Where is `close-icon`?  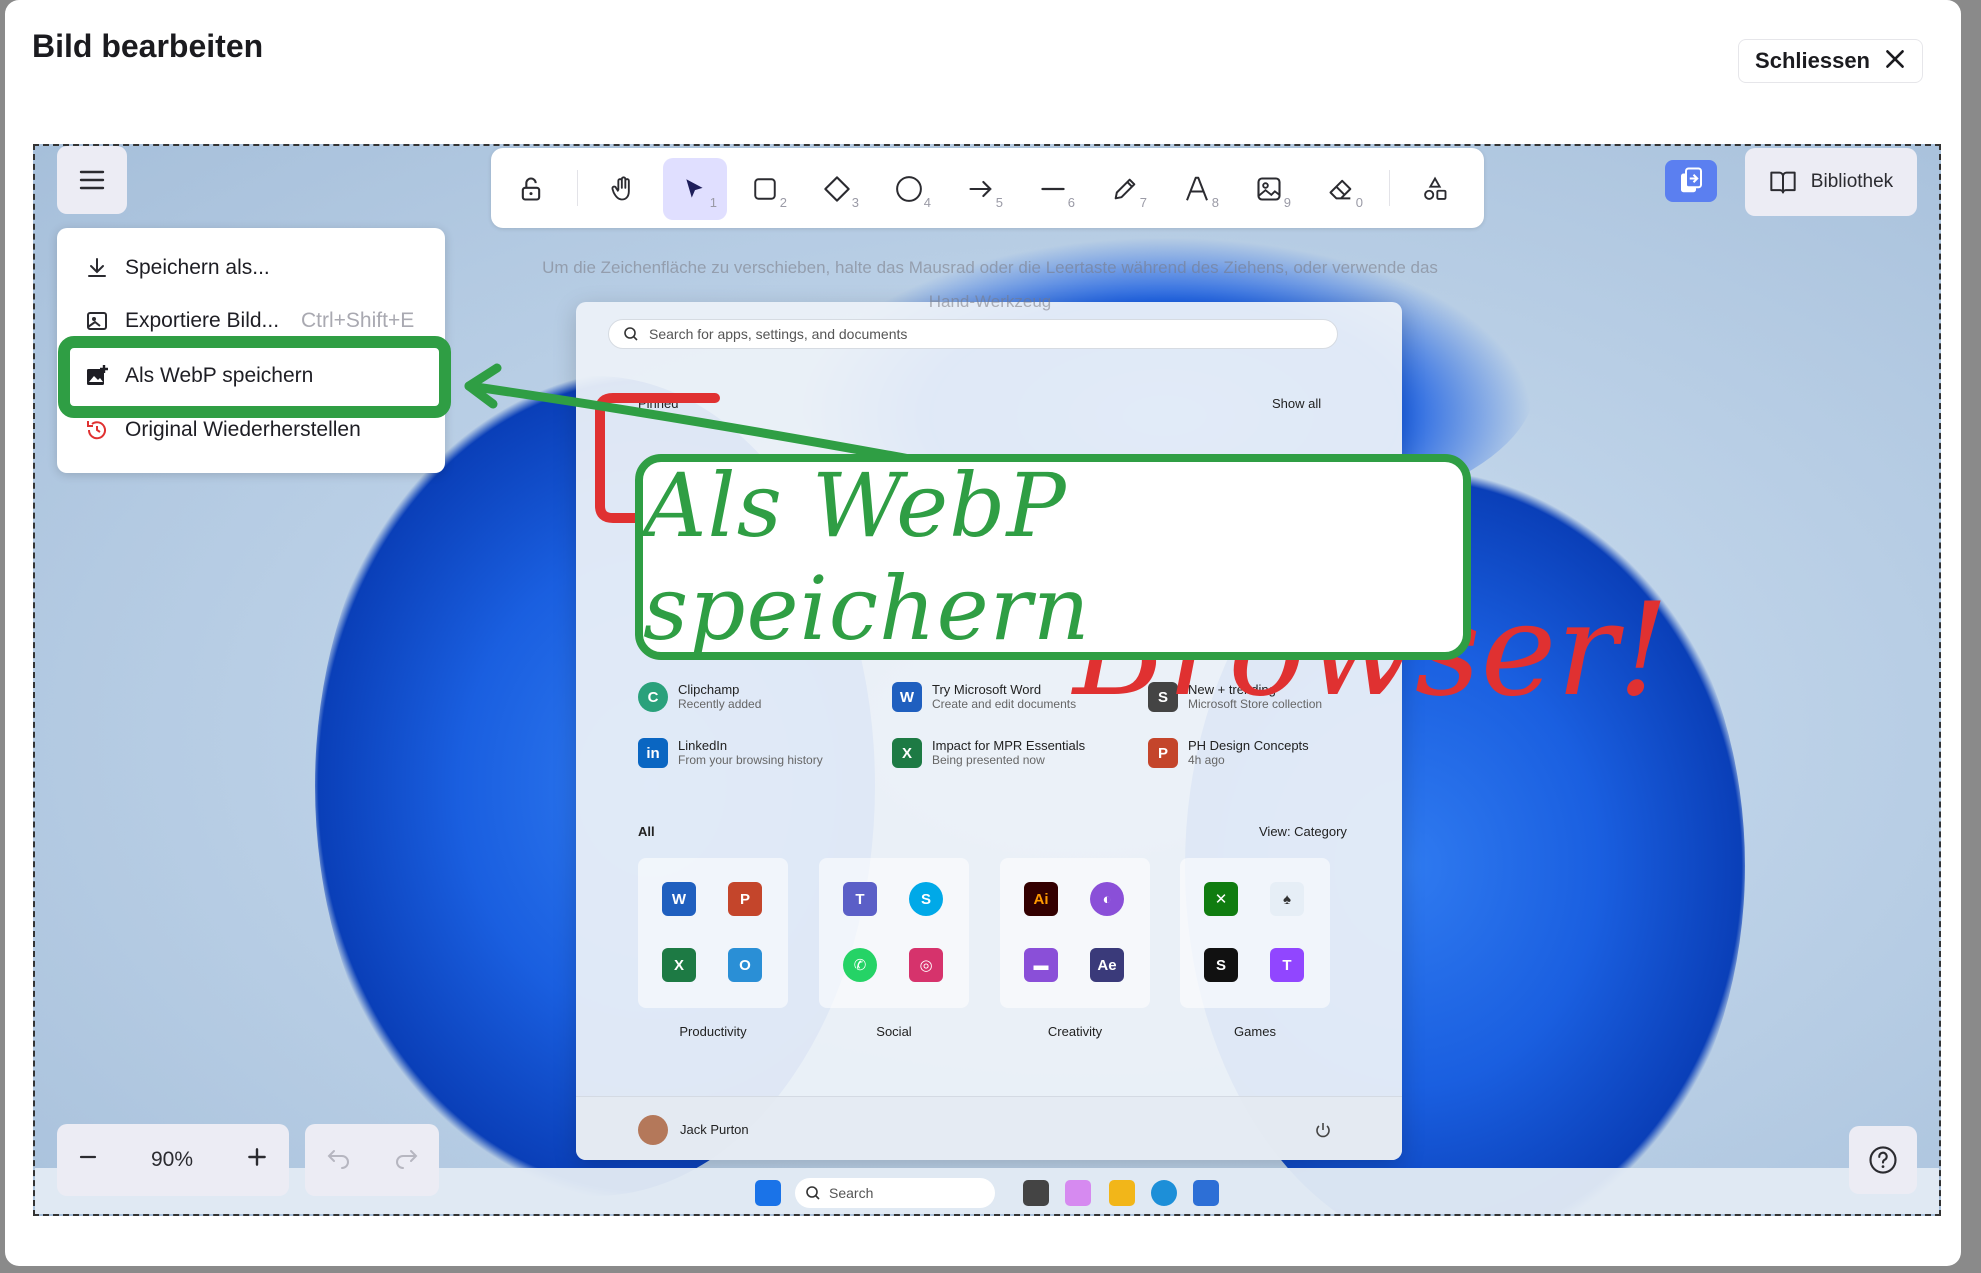 close-icon is located at coordinates (1895, 61).